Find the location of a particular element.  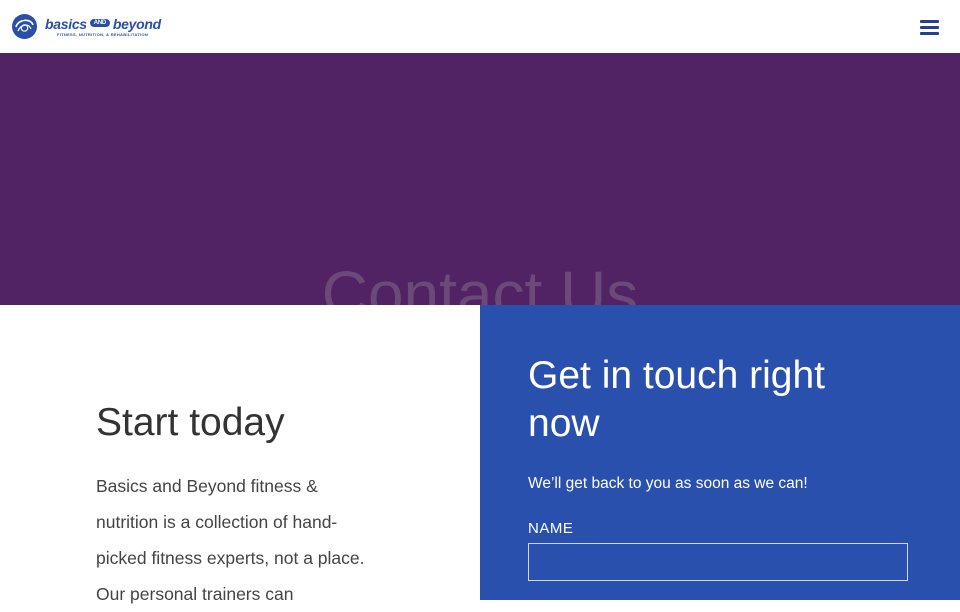

contact-heading: Get in touch right now is located at coordinates (676, 399).